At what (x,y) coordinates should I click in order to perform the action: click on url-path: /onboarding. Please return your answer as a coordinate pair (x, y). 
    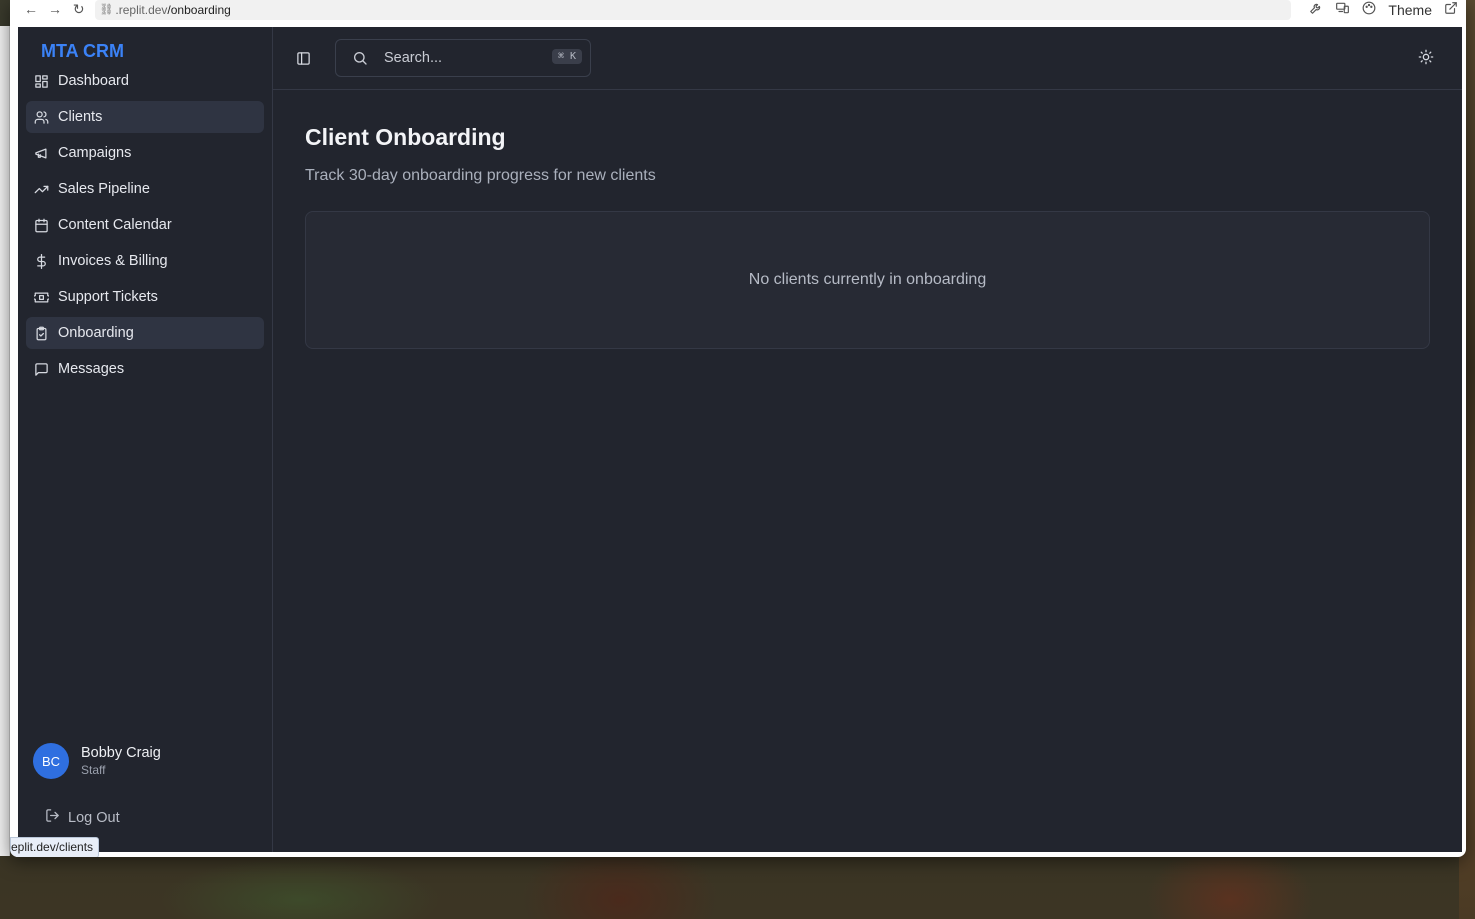
    Looking at the image, I should click on (199, 9).